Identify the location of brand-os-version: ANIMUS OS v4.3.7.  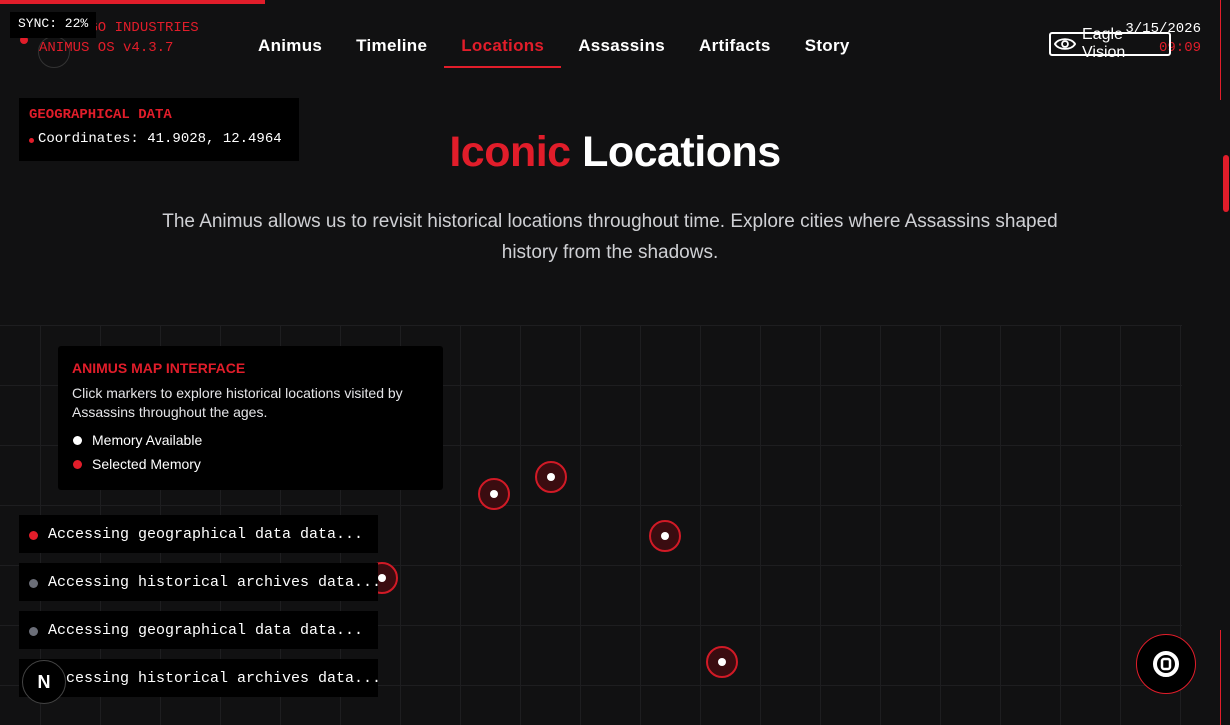
(106, 48).